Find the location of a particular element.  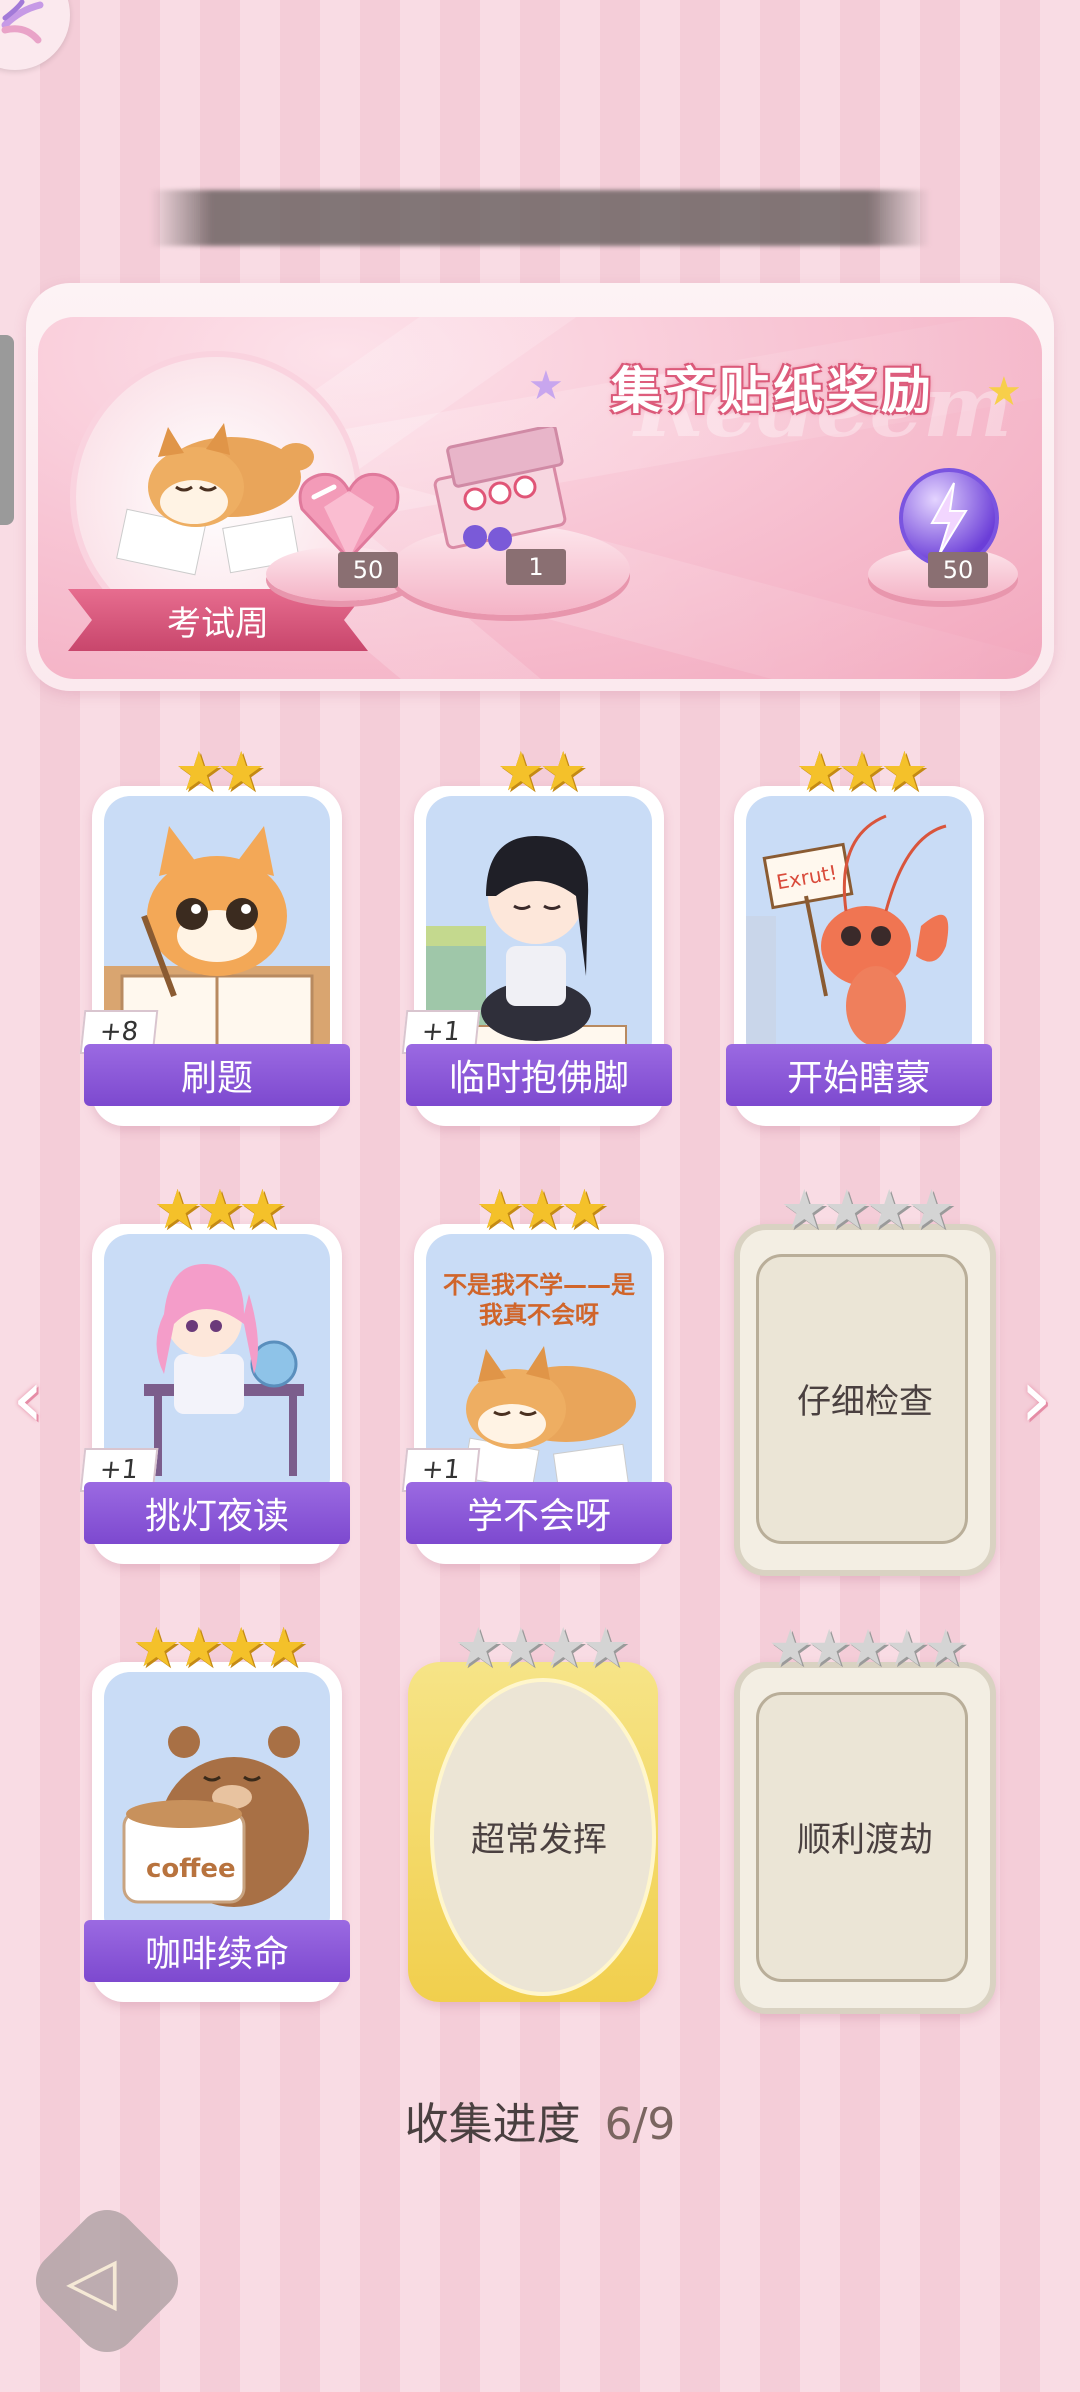

star-icon: ★ is located at coordinates (1004, 392).